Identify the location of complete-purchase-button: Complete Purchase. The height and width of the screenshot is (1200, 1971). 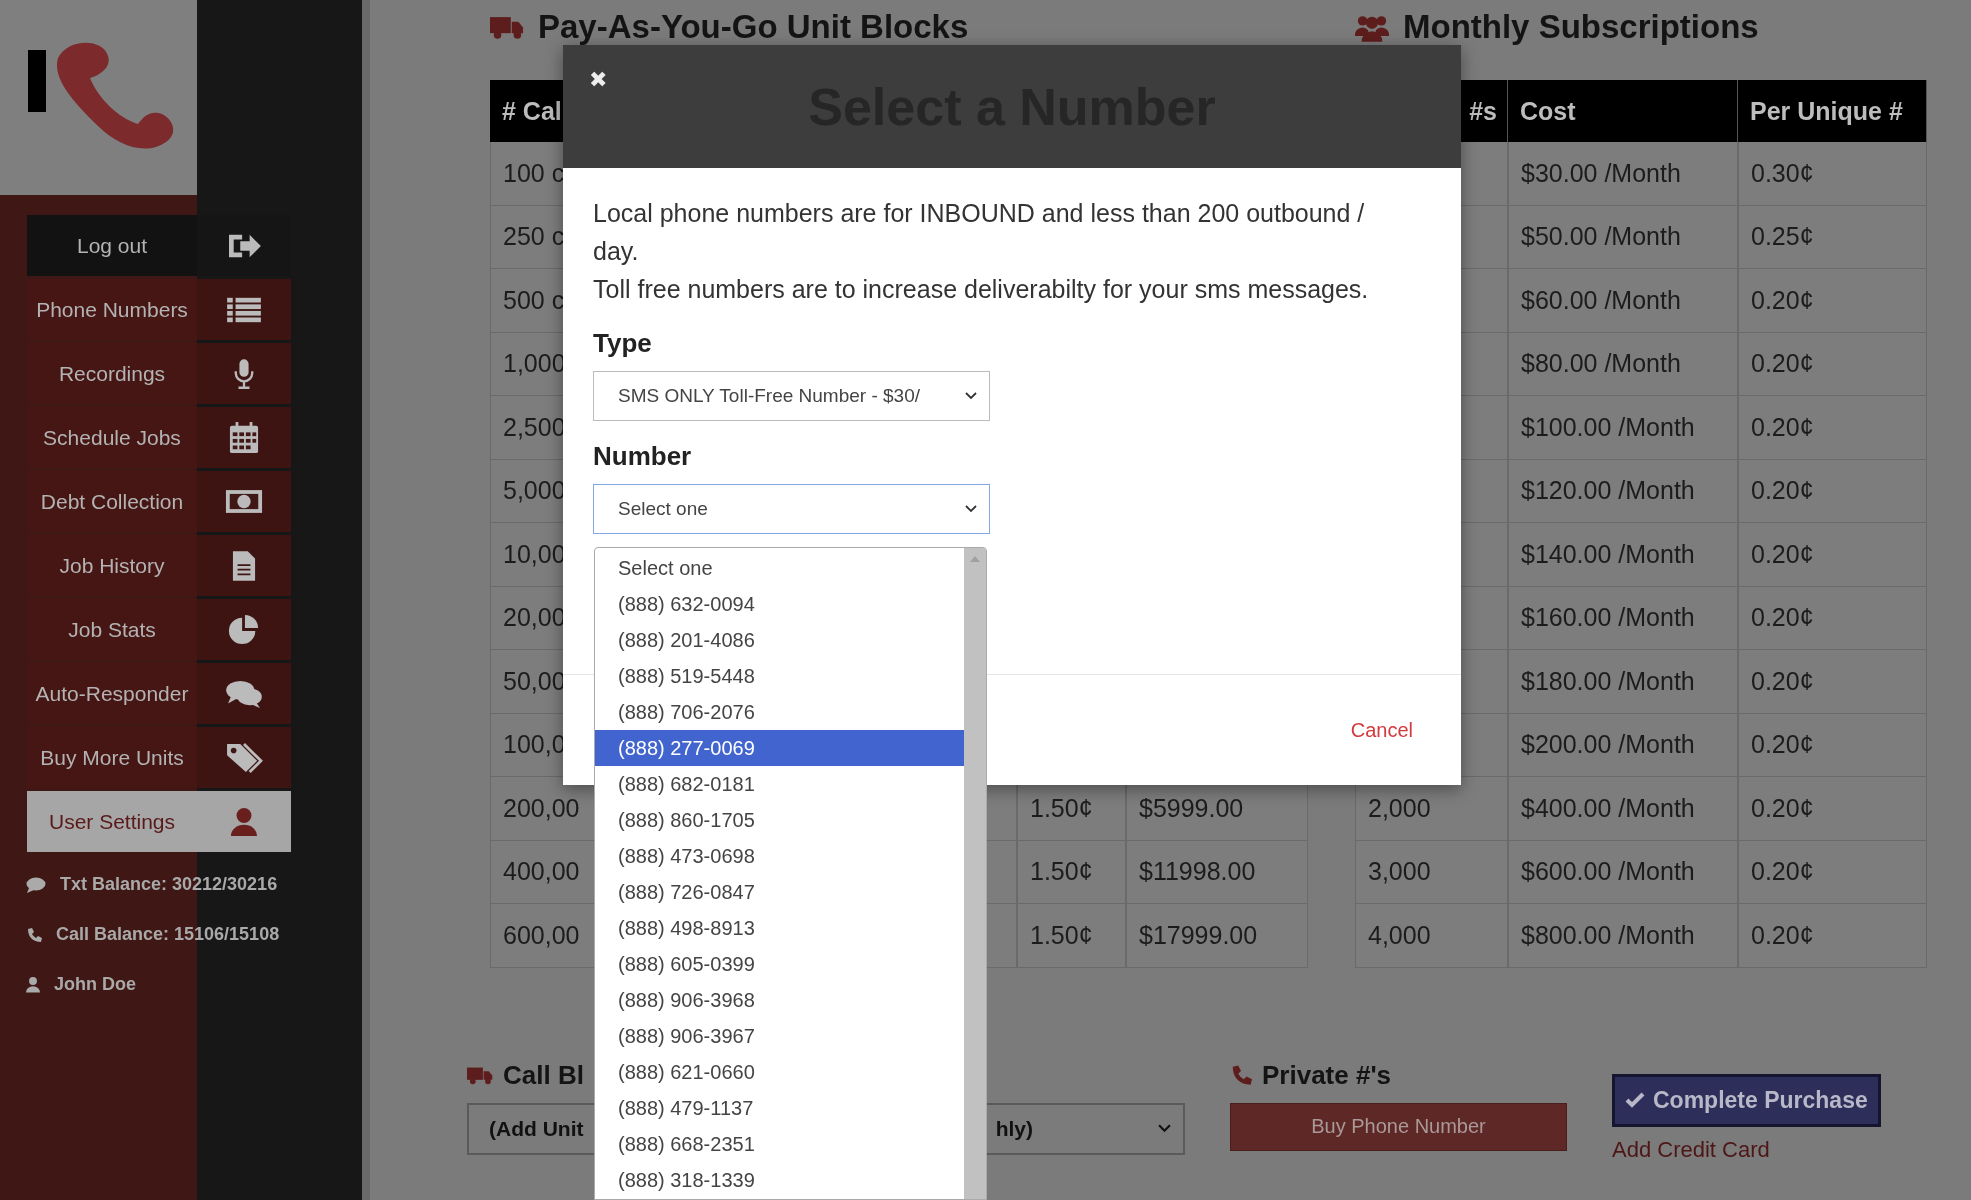
(1746, 1100).